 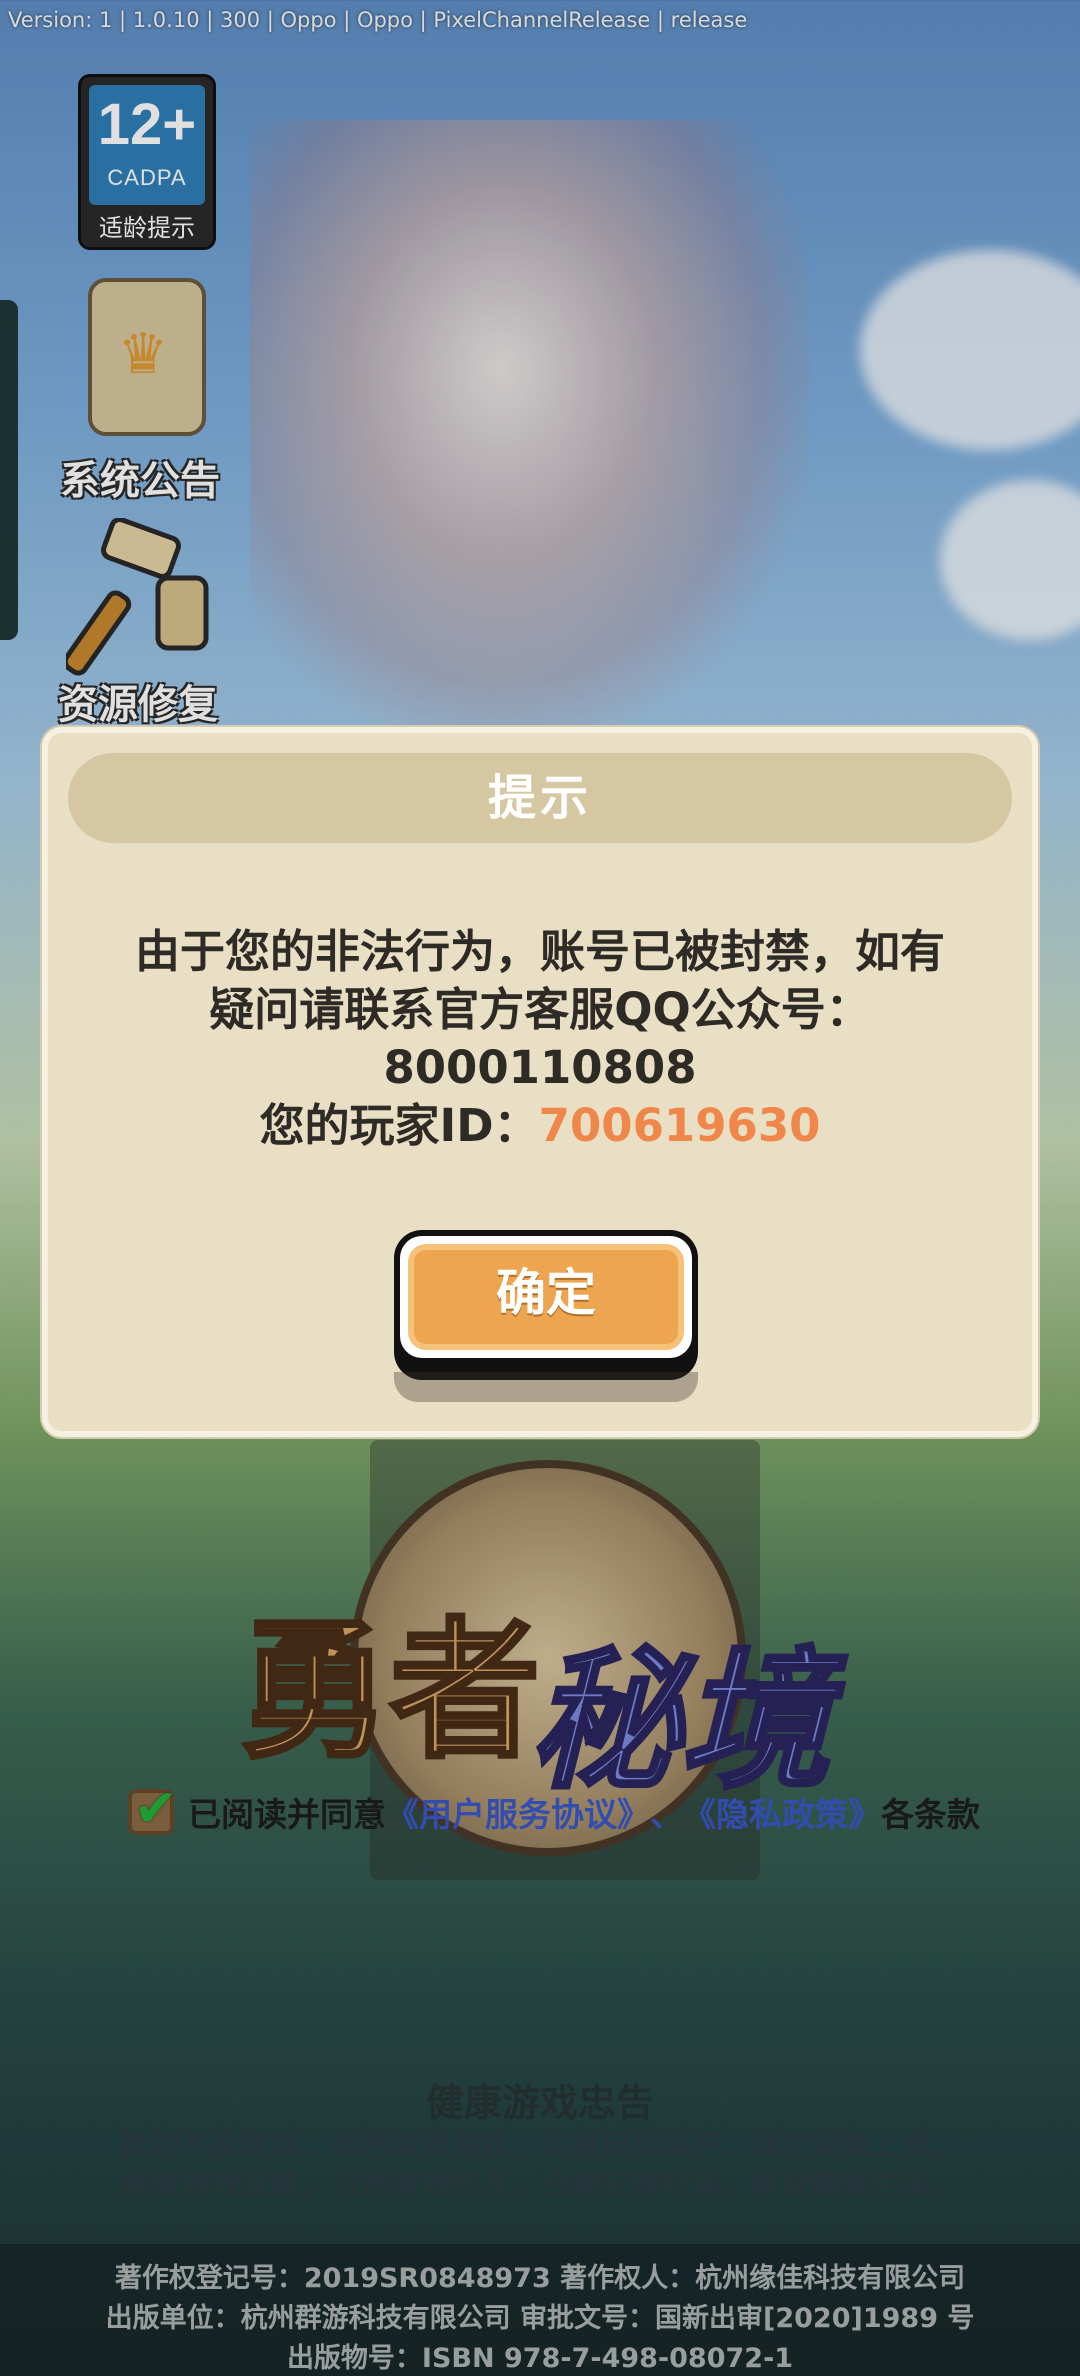 What do you see at coordinates (399, 1125) in the screenshot?
I see `player-id-label: 您的玩家ID：` at bounding box center [399, 1125].